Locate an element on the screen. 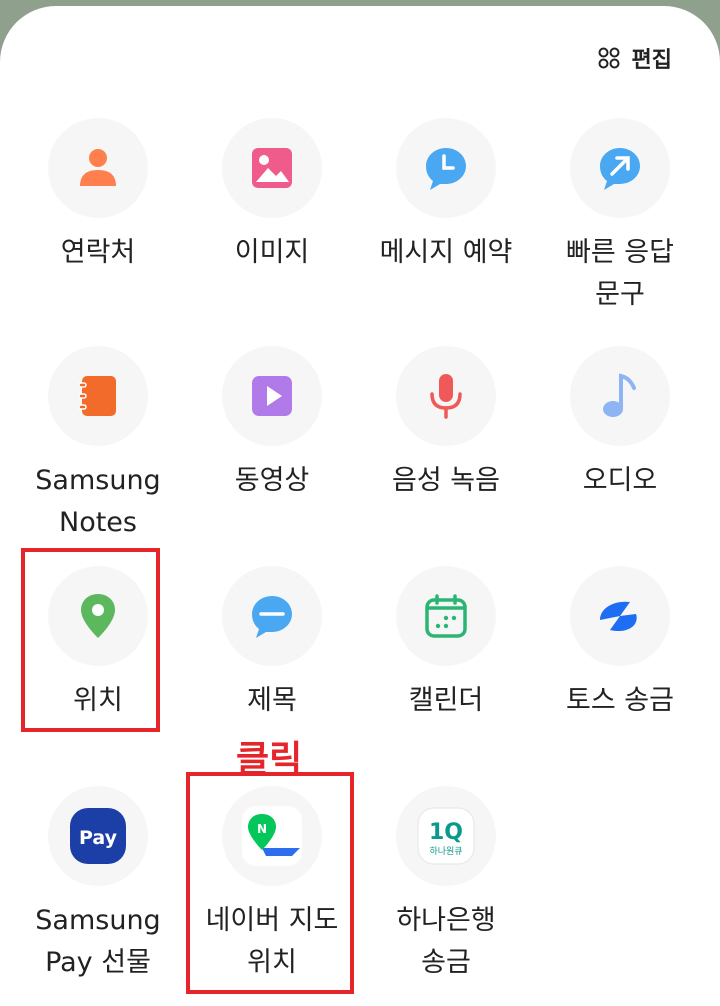 The height and width of the screenshot is (1006, 720). audio-icon-circle is located at coordinates (620, 396).